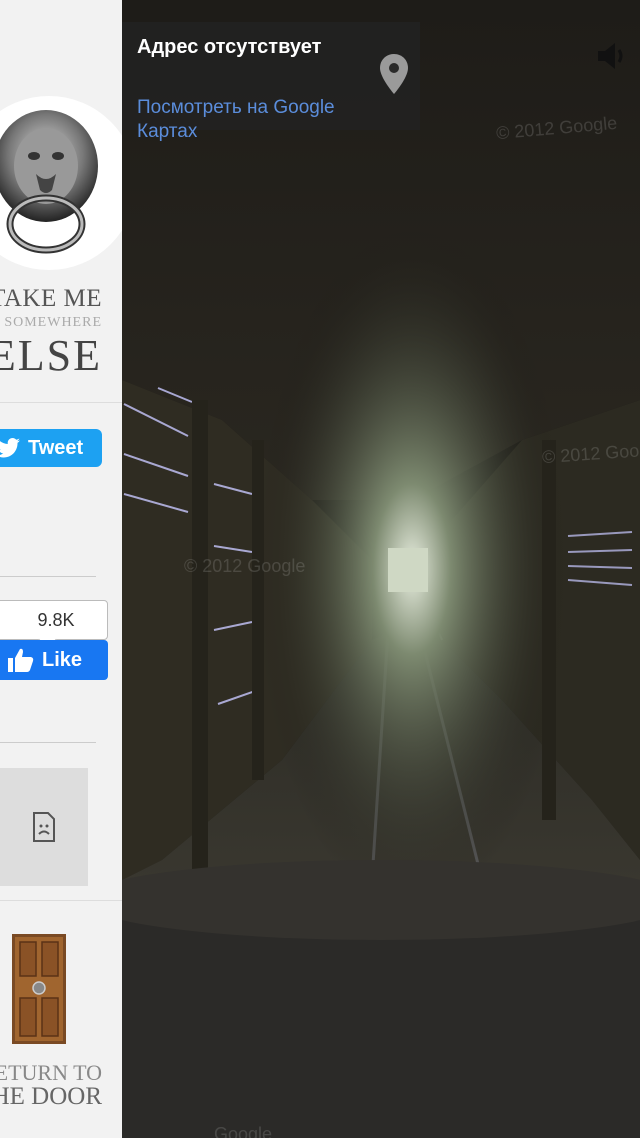 The width and height of the screenshot is (640, 1138). I want to click on like-label: Like, so click(62, 659).